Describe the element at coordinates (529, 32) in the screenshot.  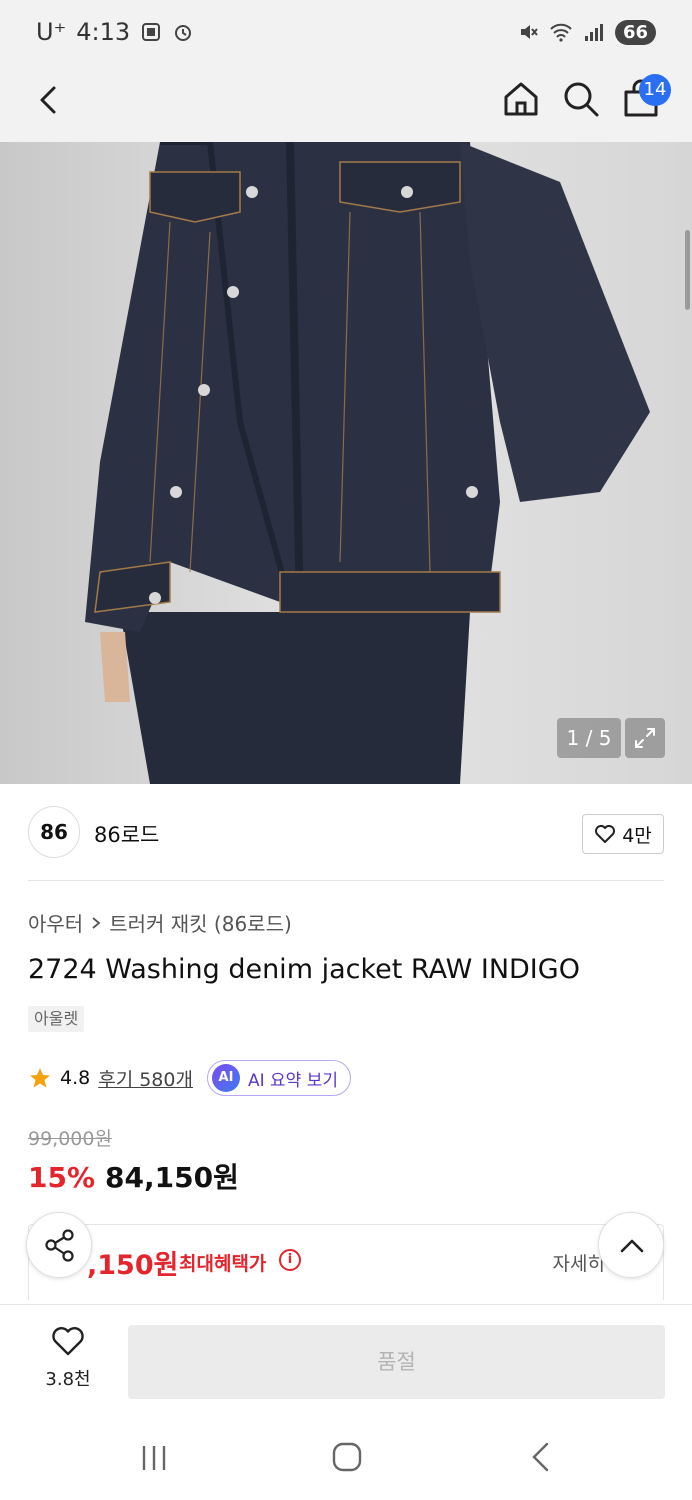
I see `mute-icon` at that location.